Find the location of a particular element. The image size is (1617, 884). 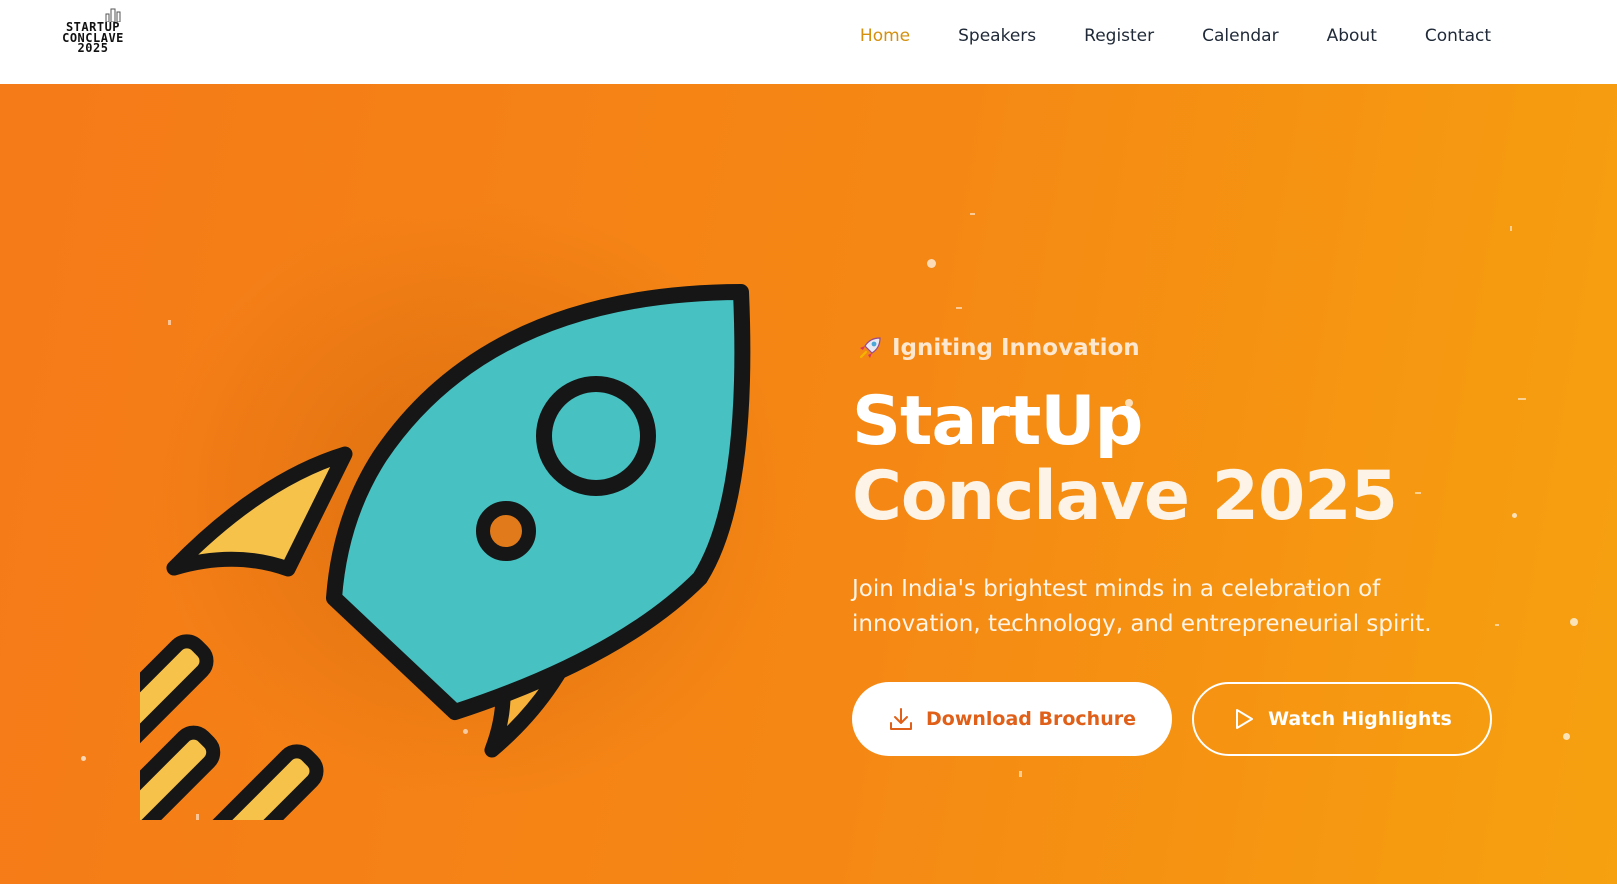

nav-link-register: Register is located at coordinates (1119, 36).